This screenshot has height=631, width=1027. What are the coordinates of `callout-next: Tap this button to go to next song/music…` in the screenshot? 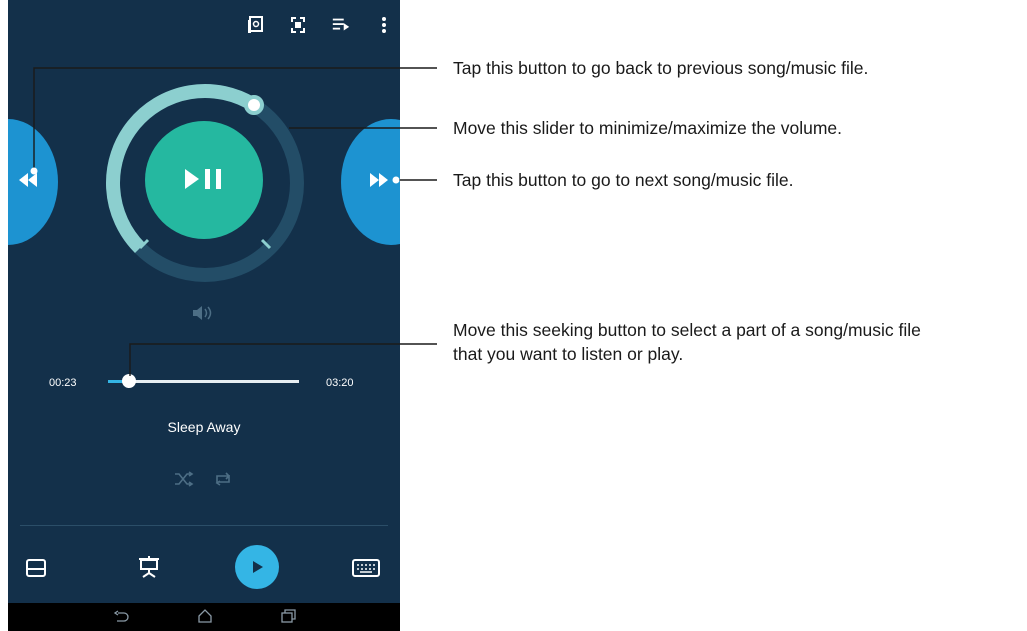 It's located at (623, 180).